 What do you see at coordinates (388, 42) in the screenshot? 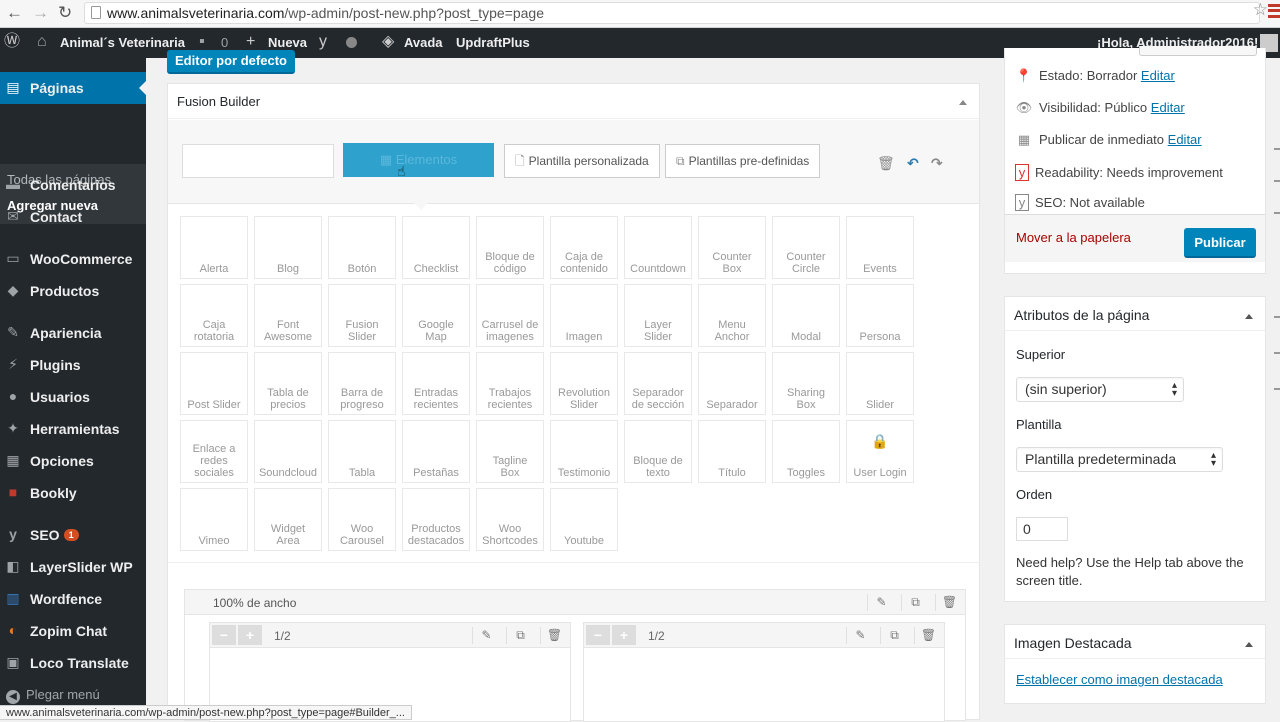
I see `avada-icon: ◈` at bounding box center [388, 42].